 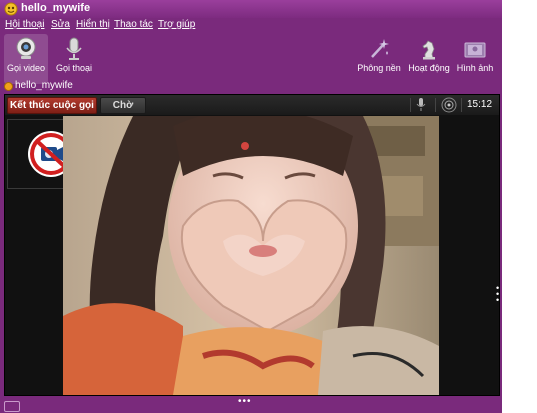 I want to click on menu-sua: Sửa, so click(x=60, y=24).